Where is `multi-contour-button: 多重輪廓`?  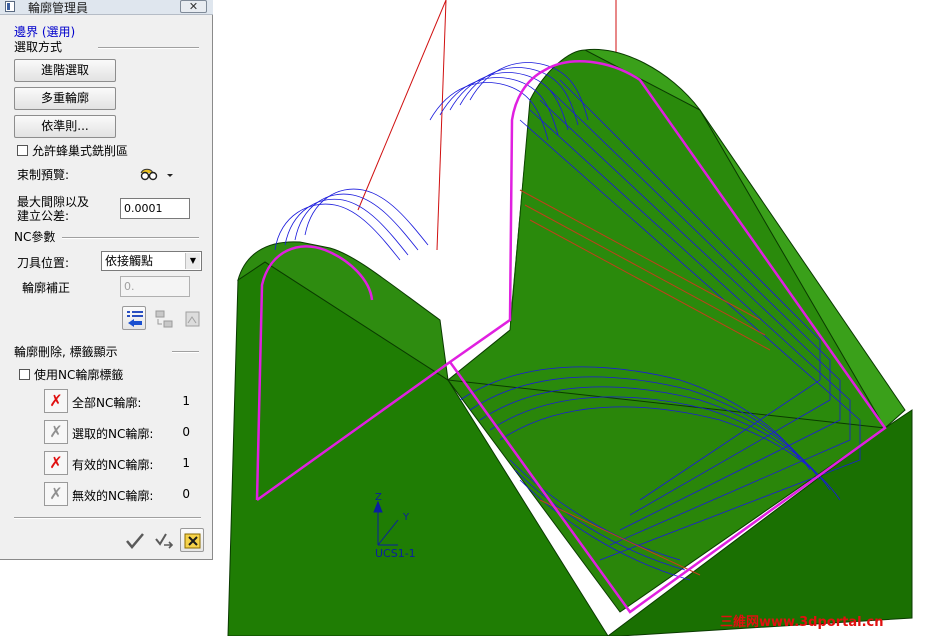 multi-contour-button: 多重輪廓 is located at coordinates (65, 98).